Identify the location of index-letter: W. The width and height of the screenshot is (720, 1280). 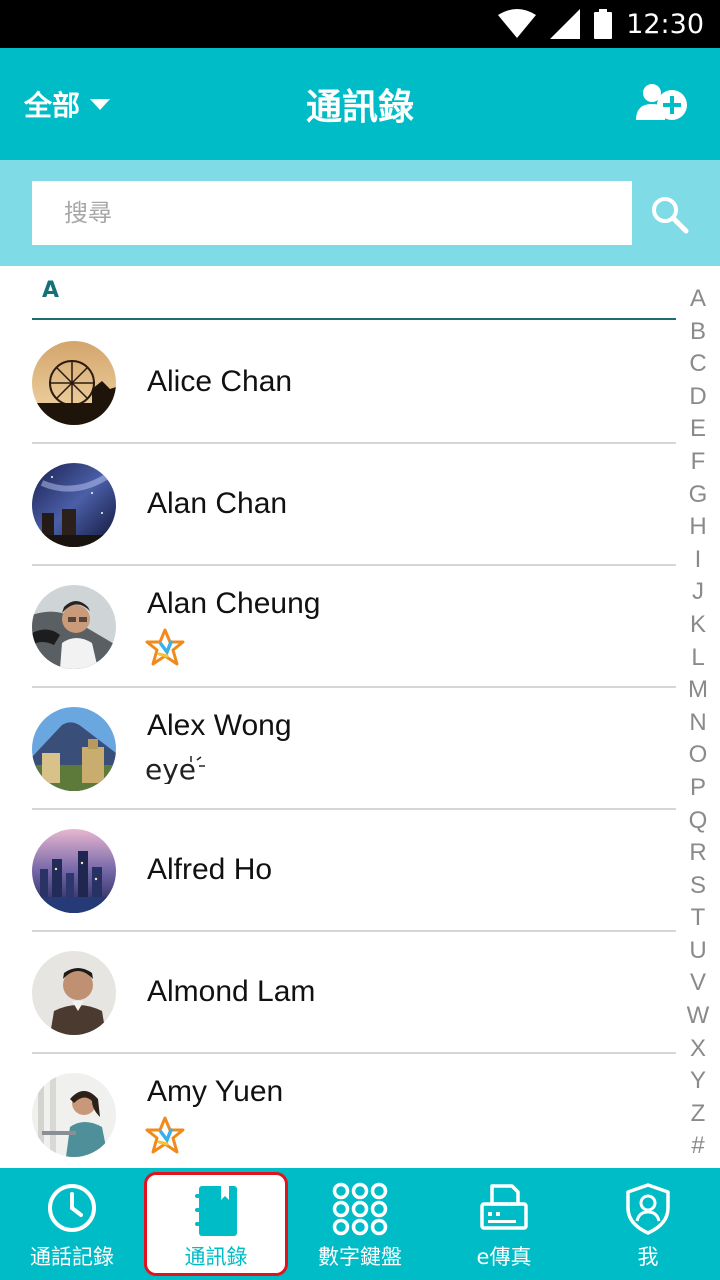
(698, 1016).